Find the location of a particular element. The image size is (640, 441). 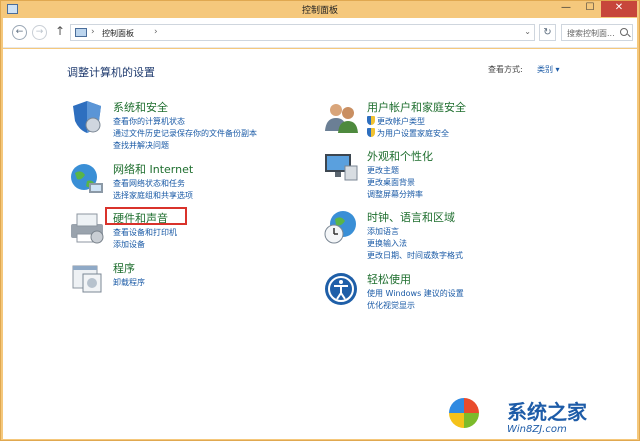

forward-button: → is located at coordinates (39, 32).